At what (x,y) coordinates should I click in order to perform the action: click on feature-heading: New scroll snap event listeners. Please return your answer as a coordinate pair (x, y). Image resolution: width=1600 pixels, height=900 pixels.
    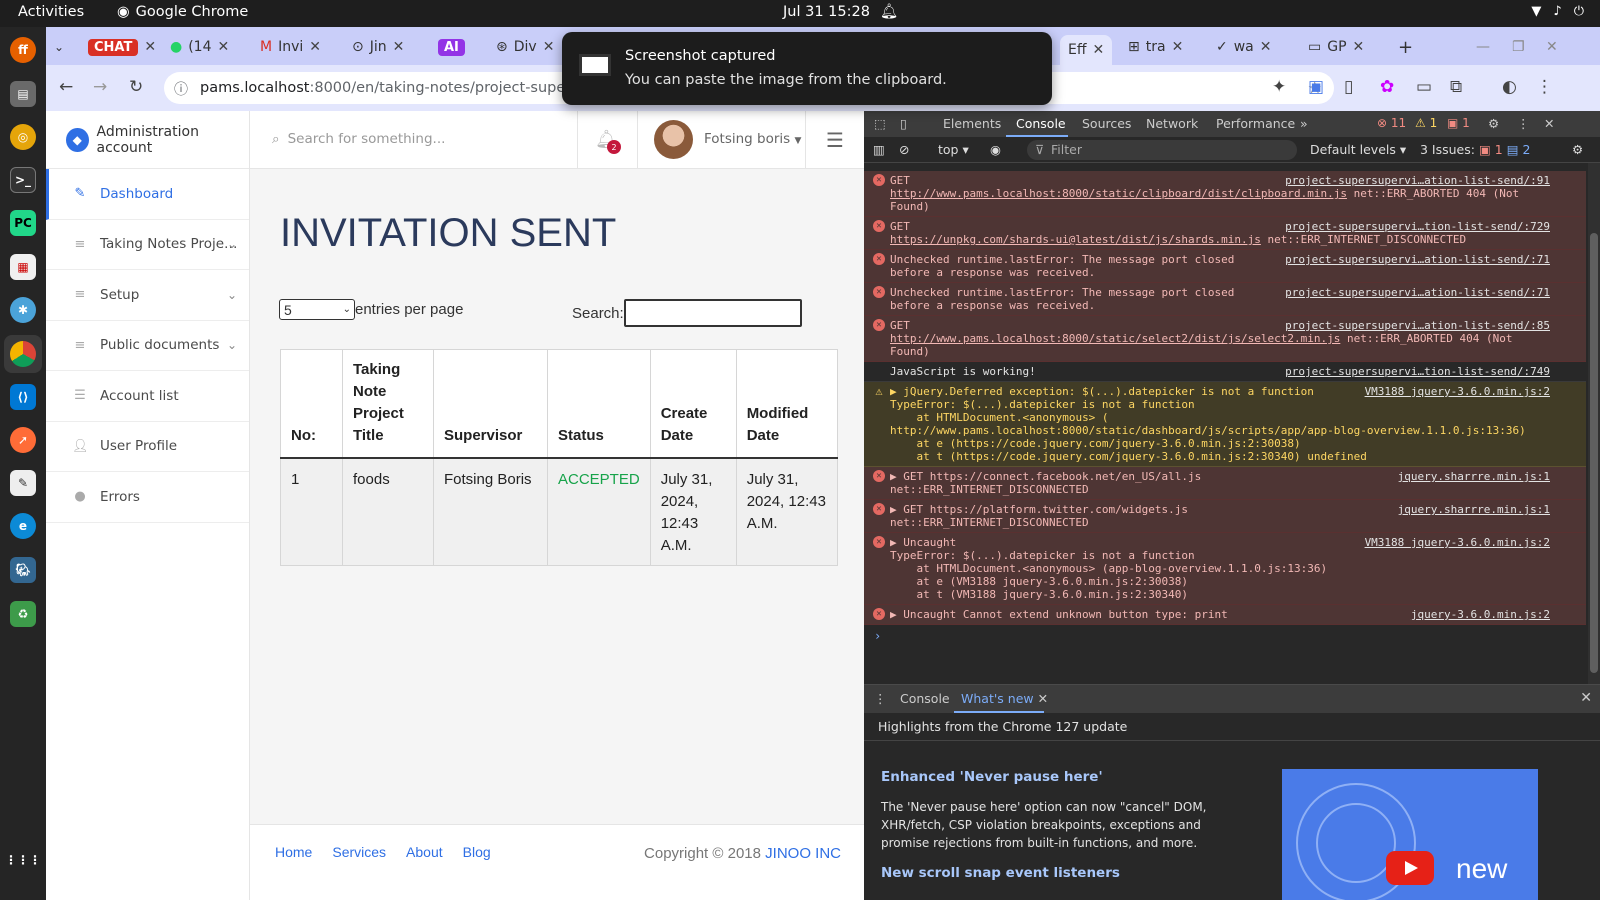
    Looking at the image, I should click on (1000, 873).